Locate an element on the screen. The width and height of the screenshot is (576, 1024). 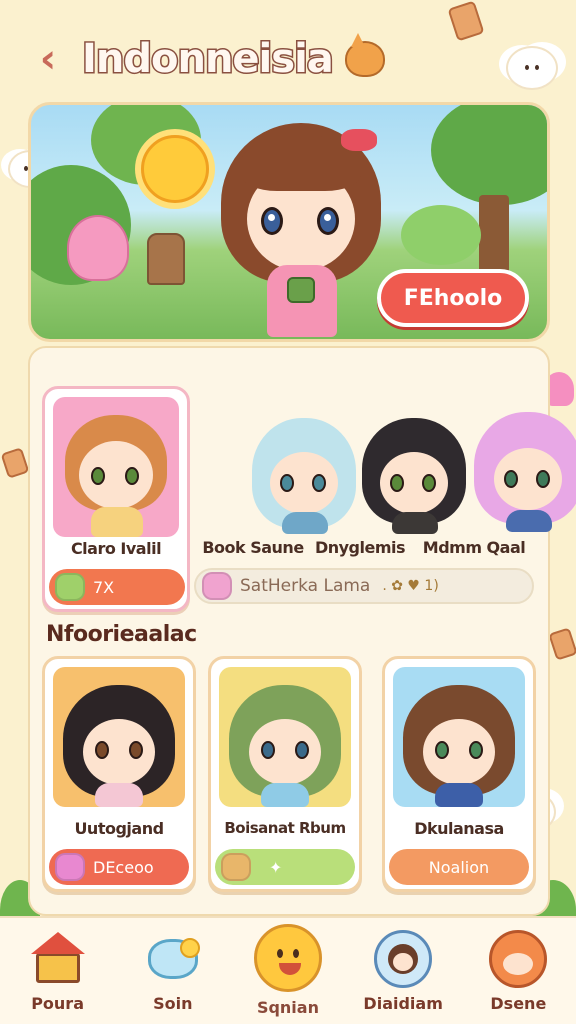
back-button: ‹ is located at coordinates (48, 59).